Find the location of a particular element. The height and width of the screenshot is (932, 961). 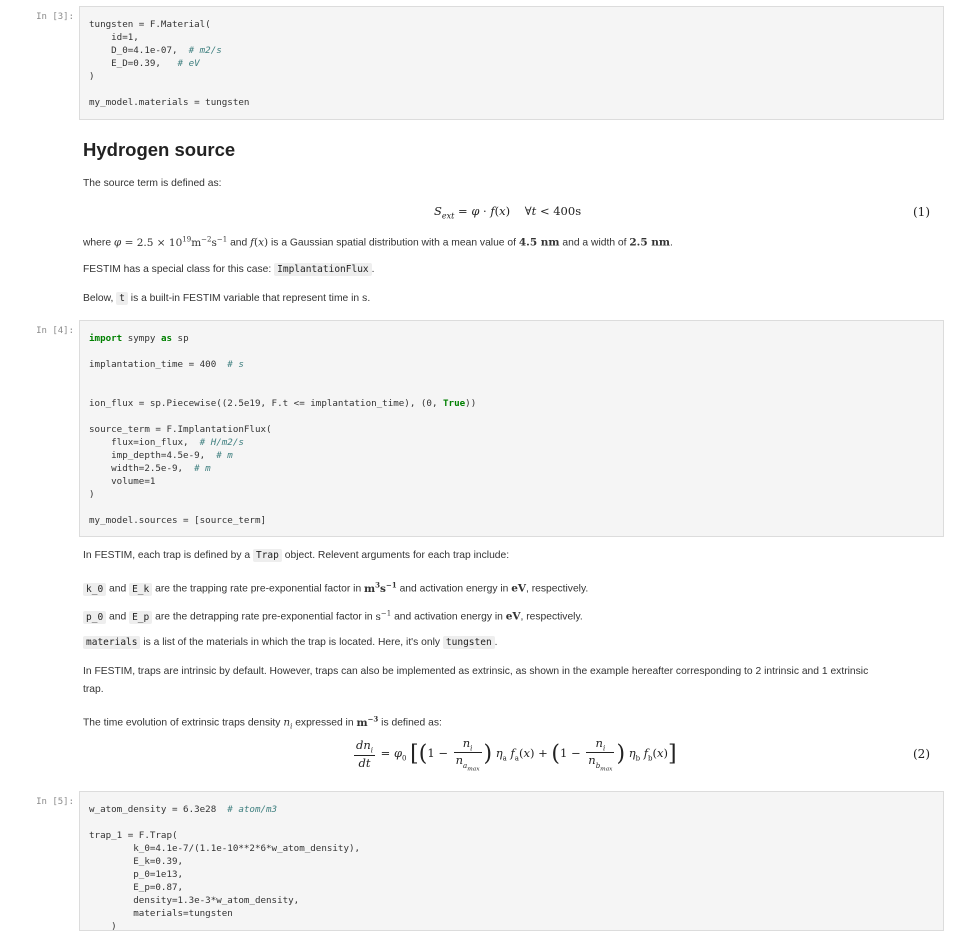

code-line: my_model.materials = tungsten is located at coordinates (169, 102).